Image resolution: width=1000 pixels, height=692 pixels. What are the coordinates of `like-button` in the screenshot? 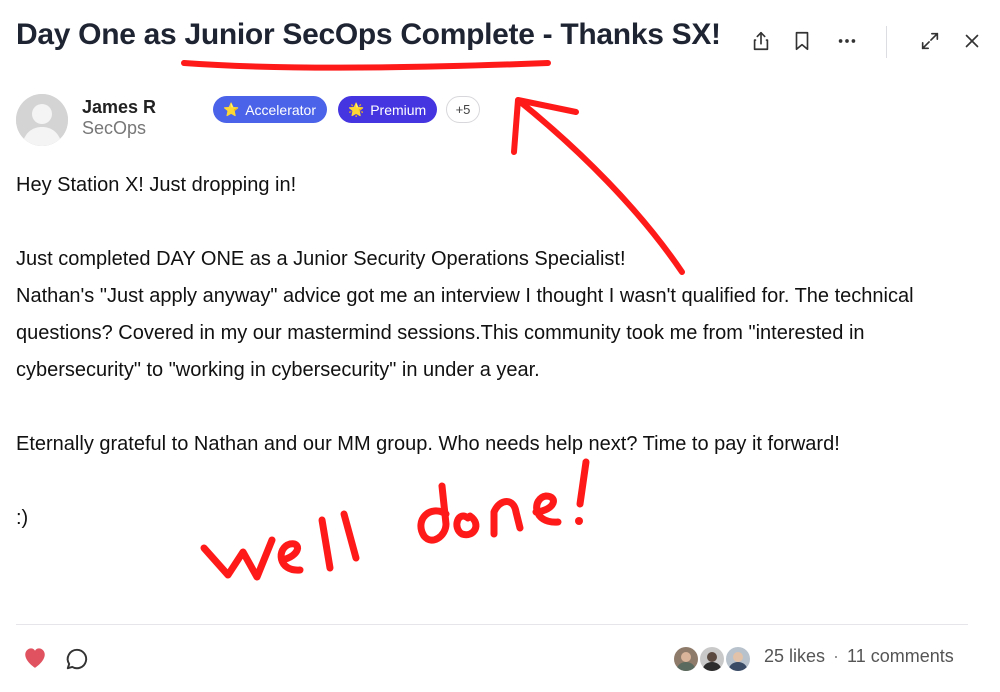 It's located at (35, 657).